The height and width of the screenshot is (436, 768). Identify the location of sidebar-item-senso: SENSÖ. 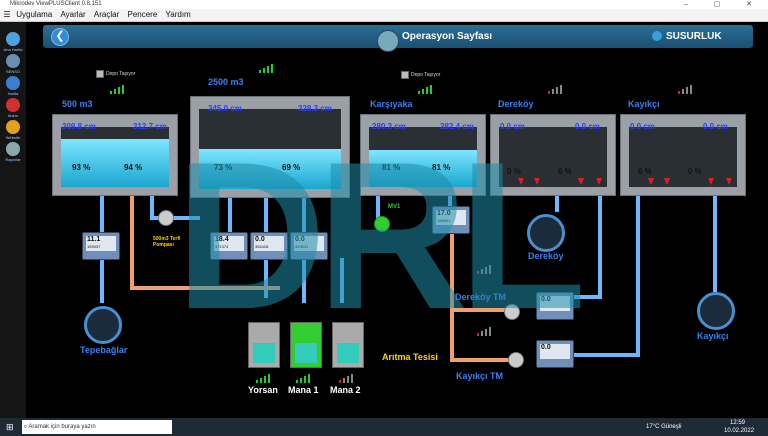
(13, 64).